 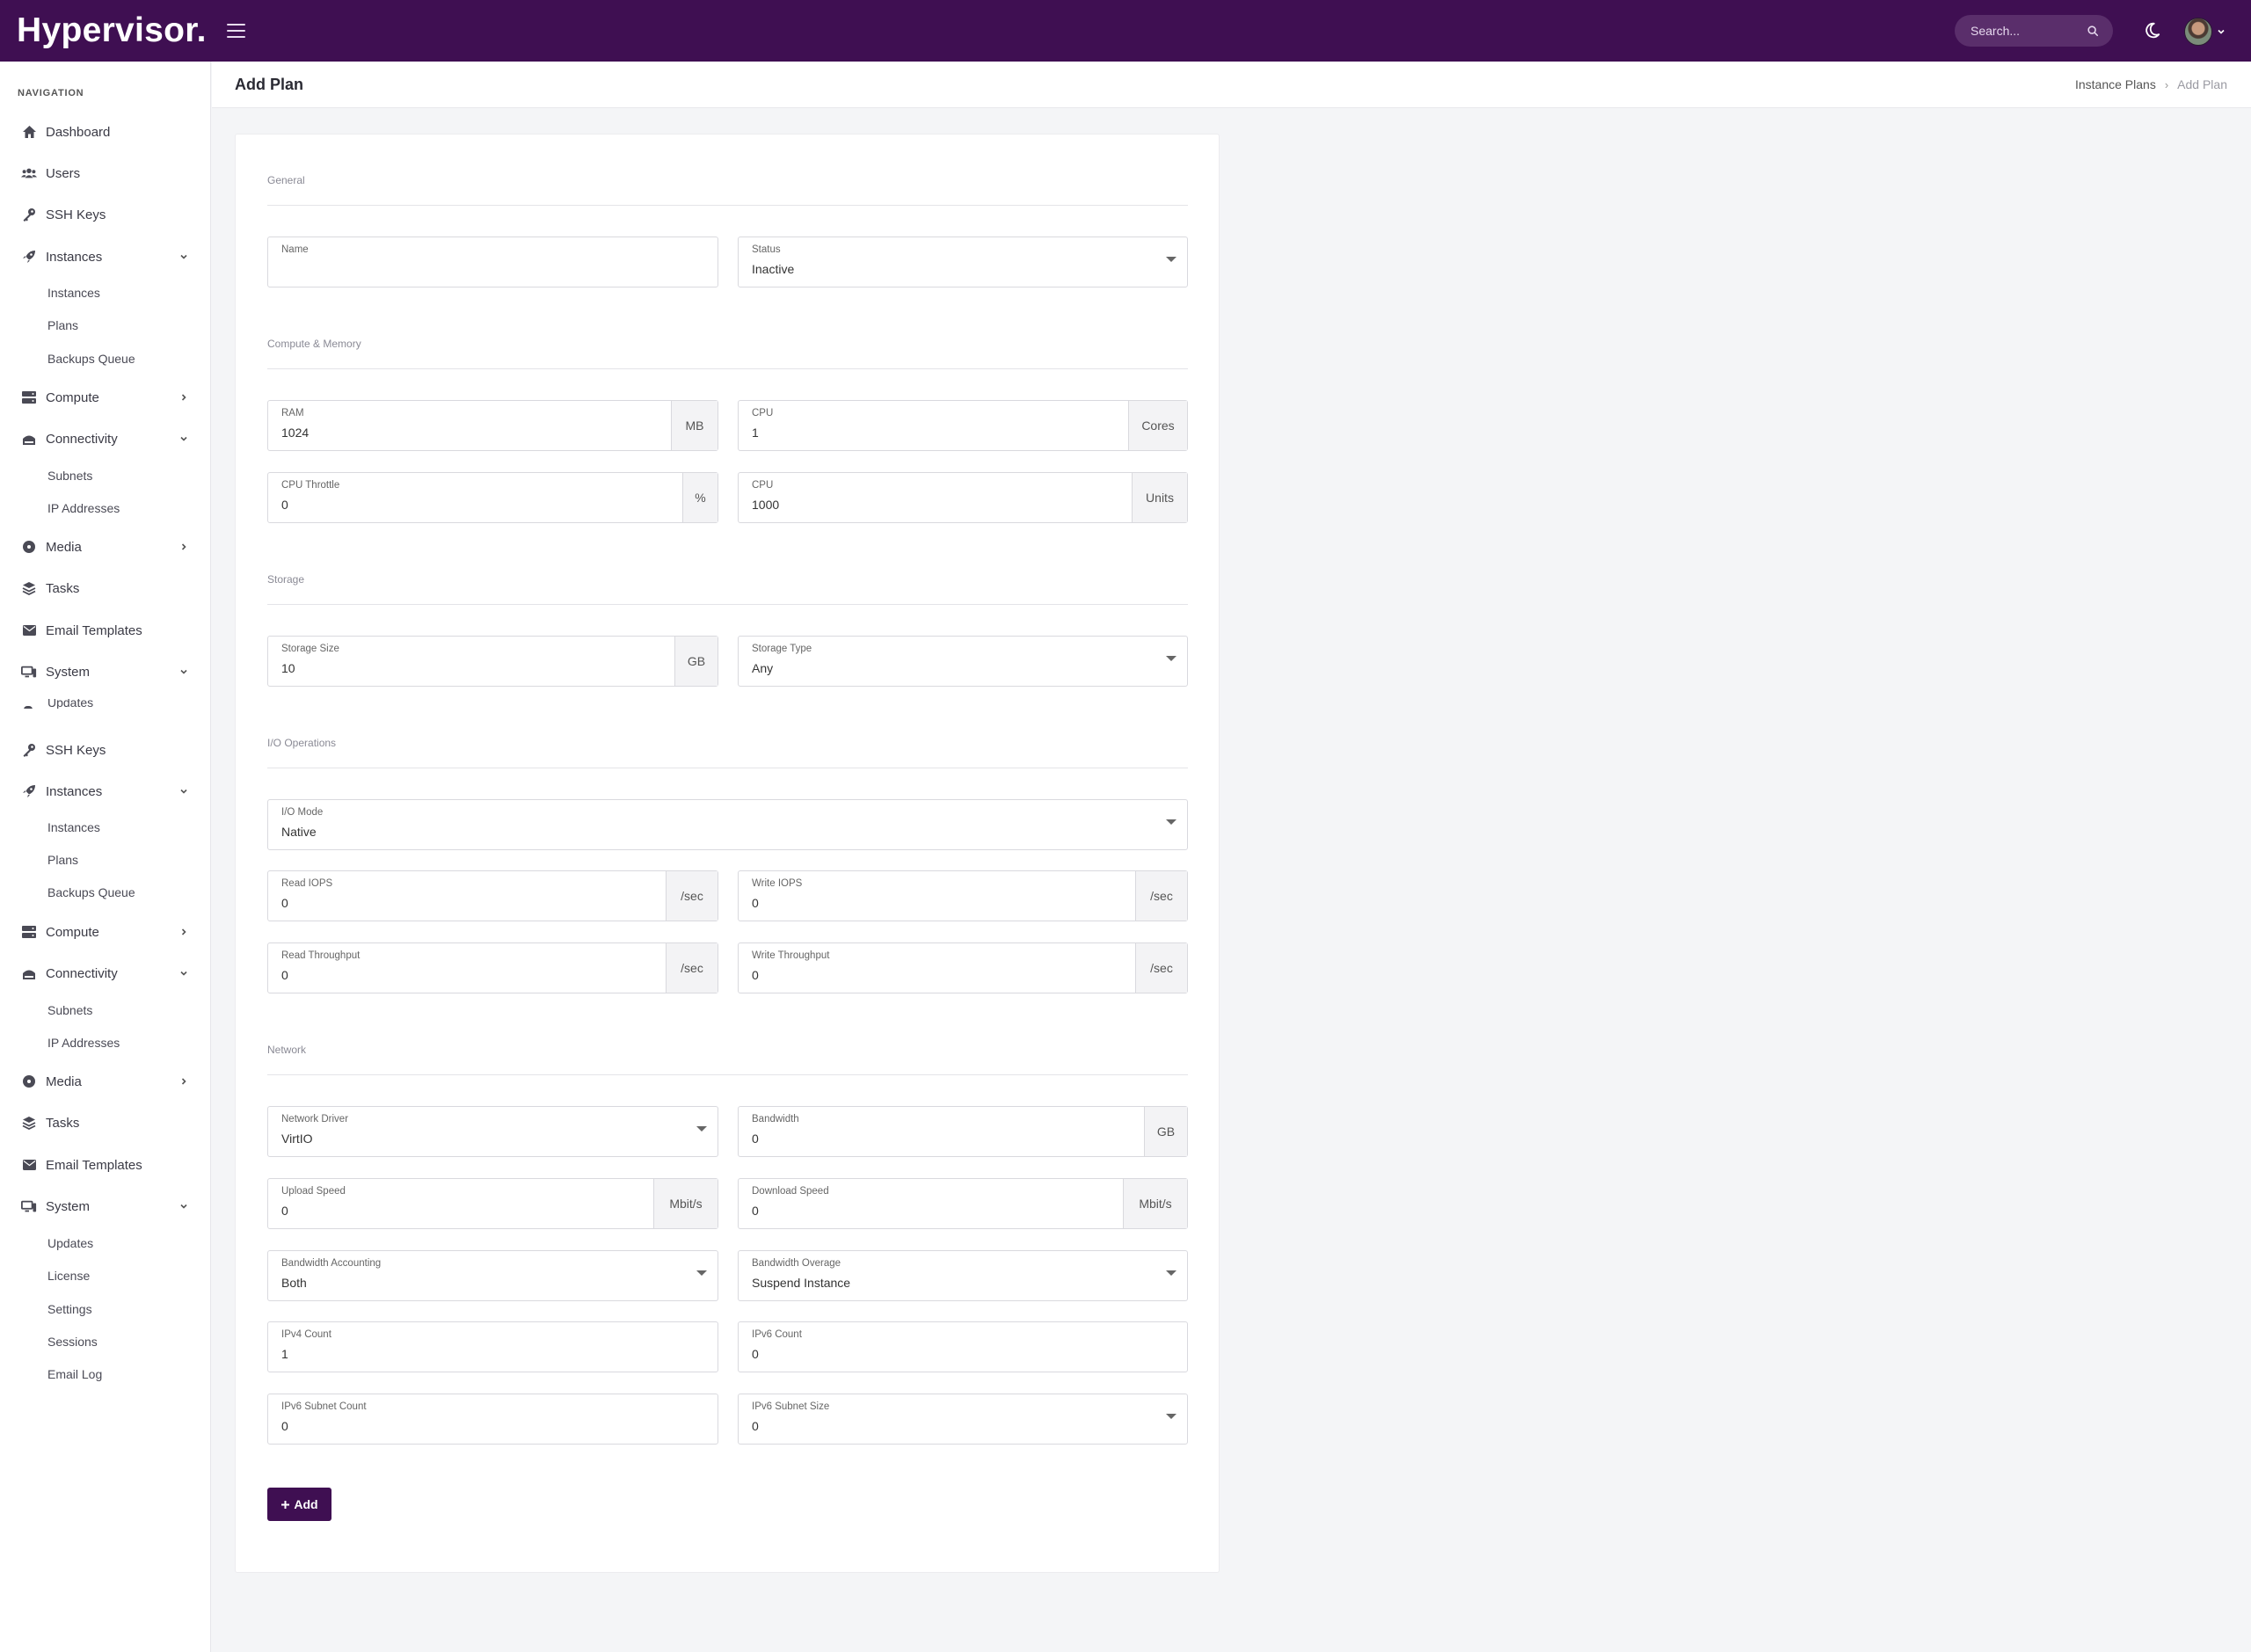 What do you see at coordinates (492, 1131) in the screenshot?
I see `network-driver-select: Network Driver VirtIO` at bounding box center [492, 1131].